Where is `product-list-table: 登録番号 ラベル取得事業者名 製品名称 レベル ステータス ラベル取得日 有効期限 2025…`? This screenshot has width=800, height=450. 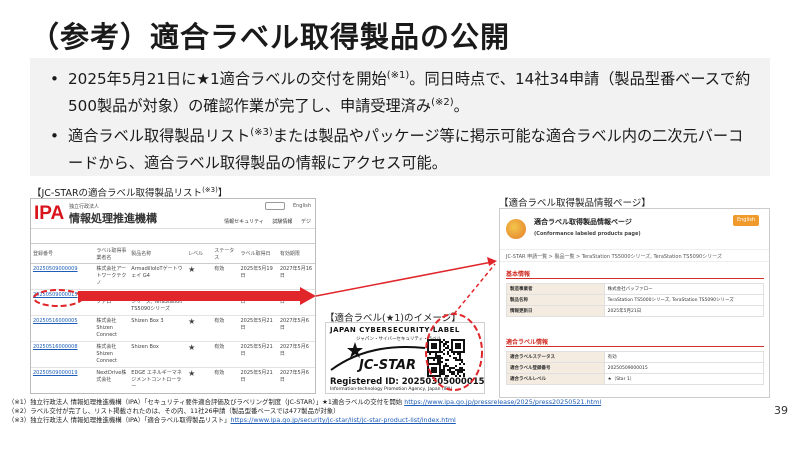 product-list-table: 登録番号 ラベル取得事業者名 製品名称 レベル ステータス ラベル取得日 有効期限 2025… is located at coordinates (173, 319).